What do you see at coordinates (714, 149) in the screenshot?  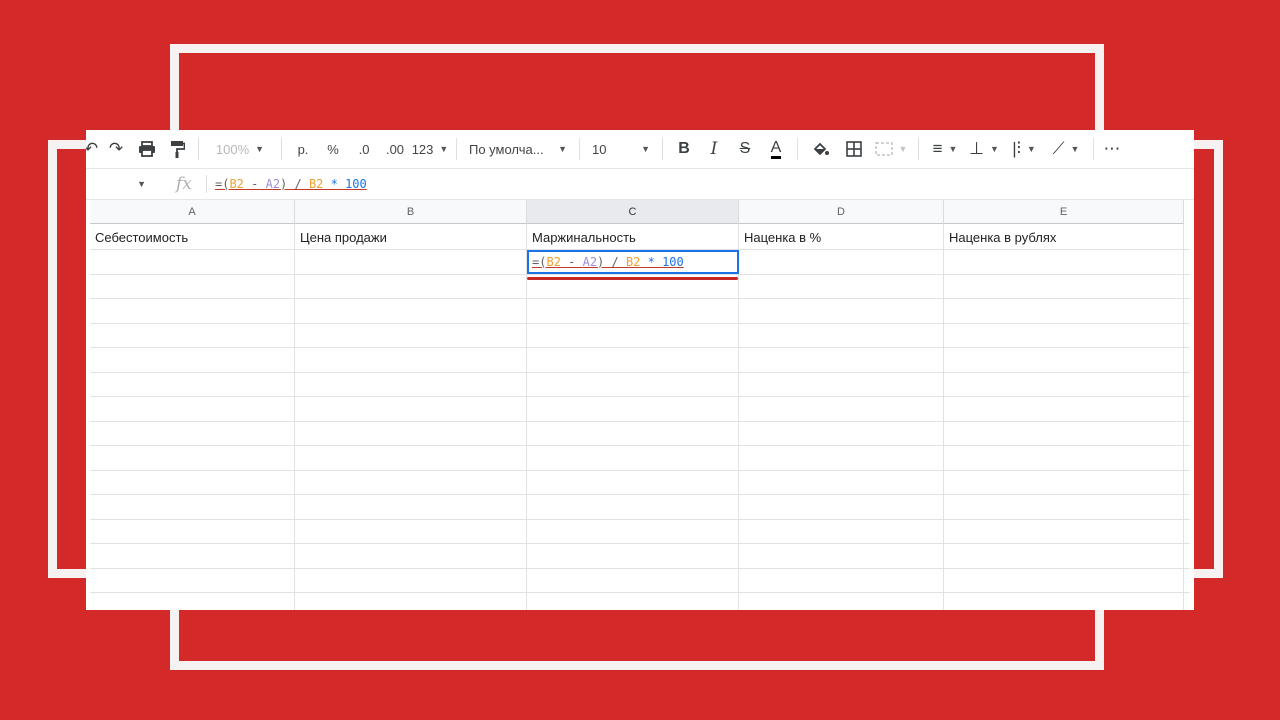 I see `italic-button: I` at bounding box center [714, 149].